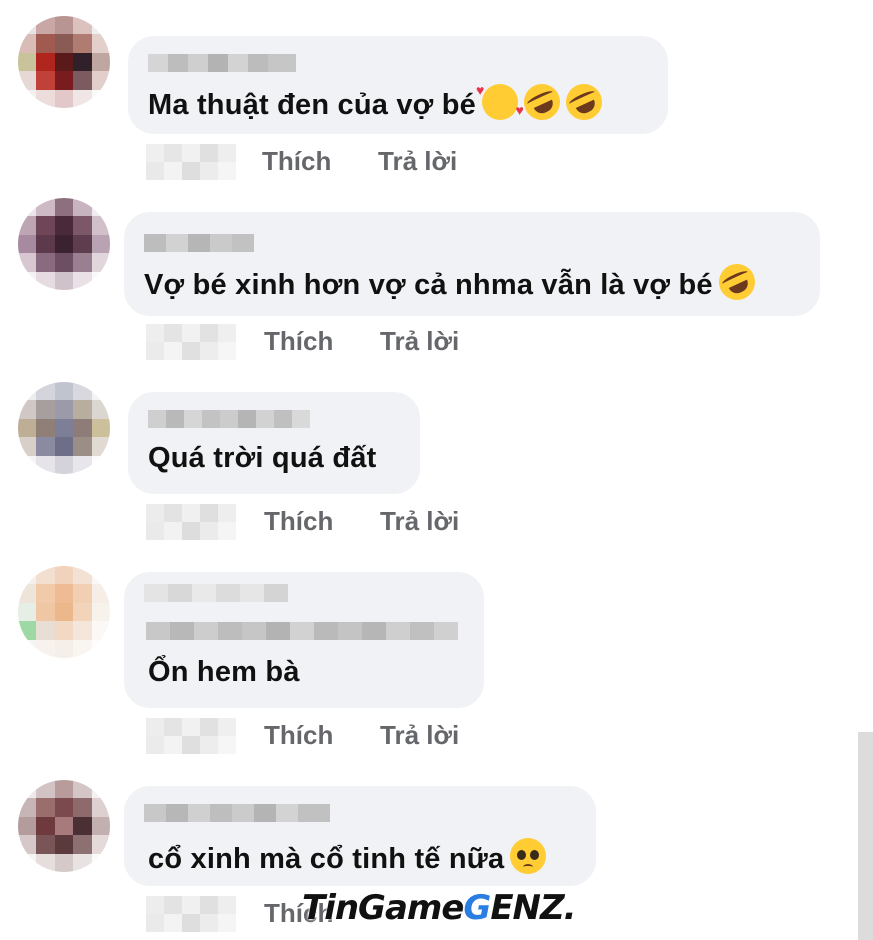  I want to click on comment-bubble: Quá trời quá đất, so click(274, 443).